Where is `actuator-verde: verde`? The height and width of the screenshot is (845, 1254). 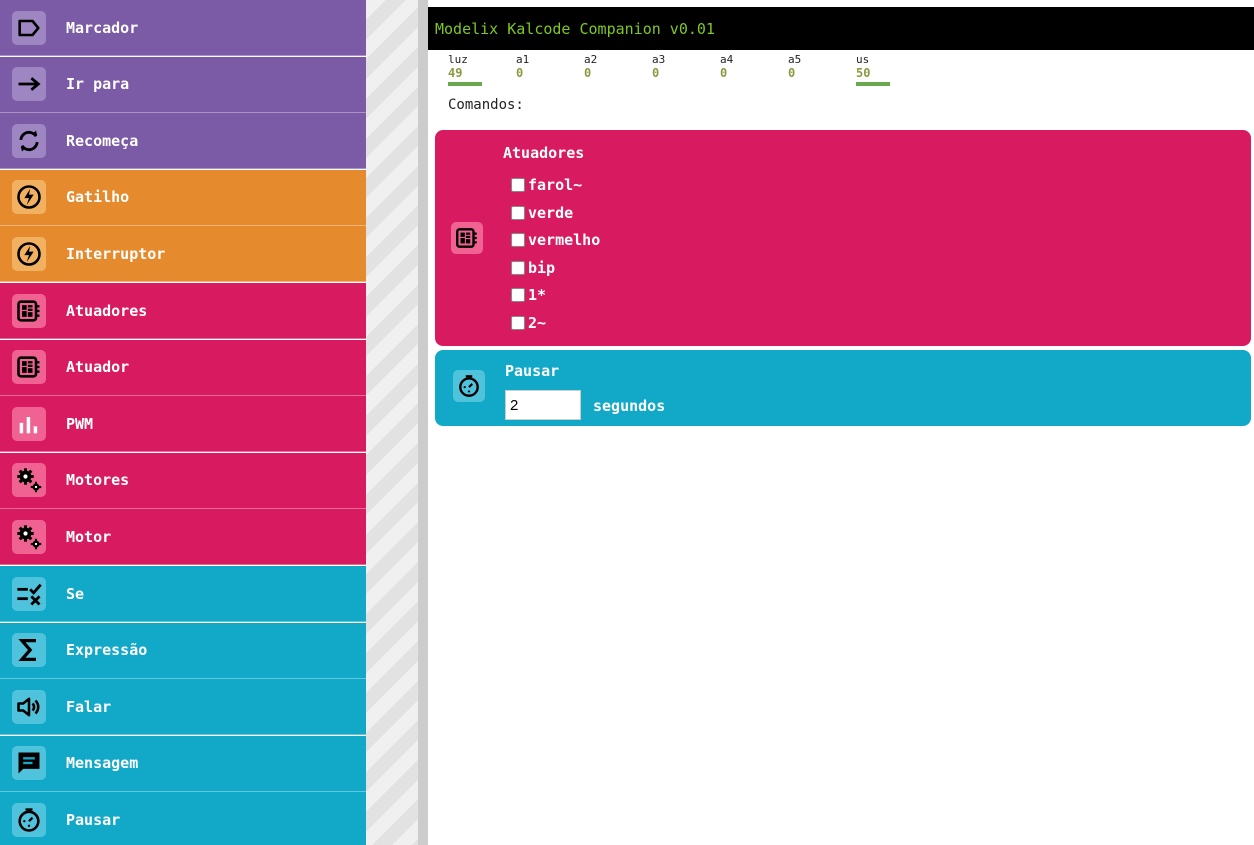 actuator-verde: verde is located at coordinates (542, 213).